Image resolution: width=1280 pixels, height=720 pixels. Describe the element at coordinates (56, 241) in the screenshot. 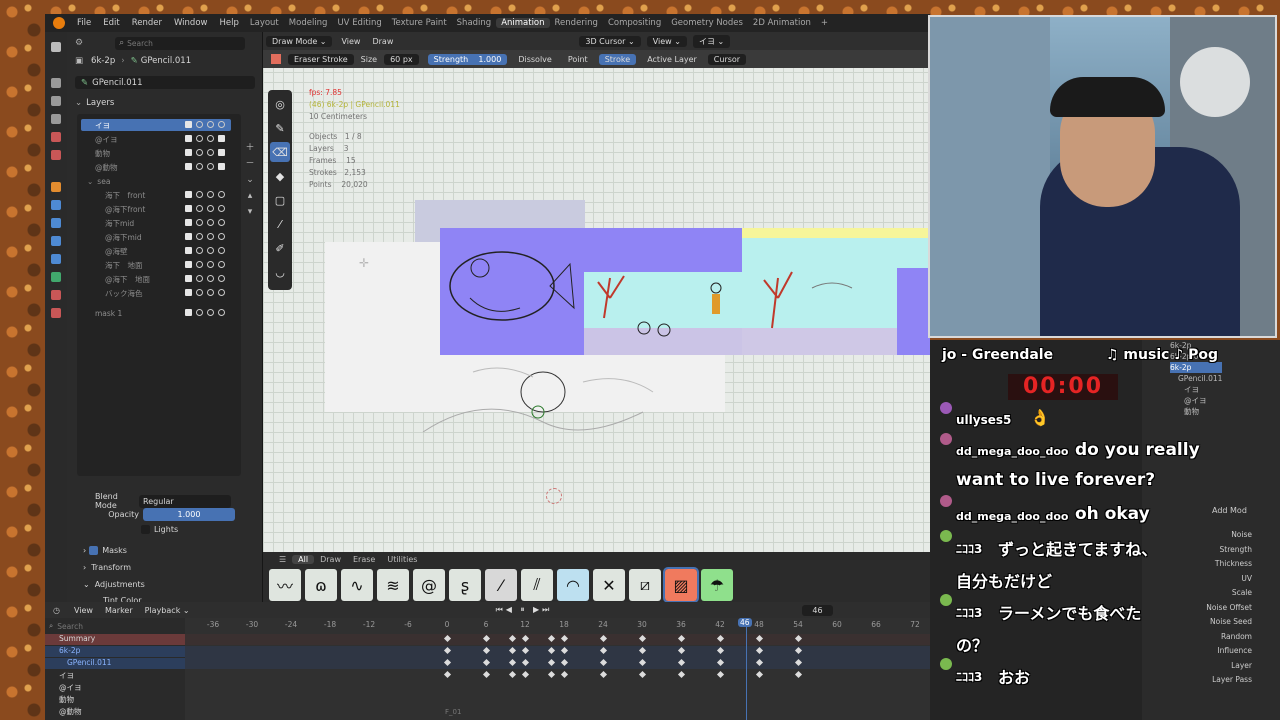

I see `physics-icon` at that location.